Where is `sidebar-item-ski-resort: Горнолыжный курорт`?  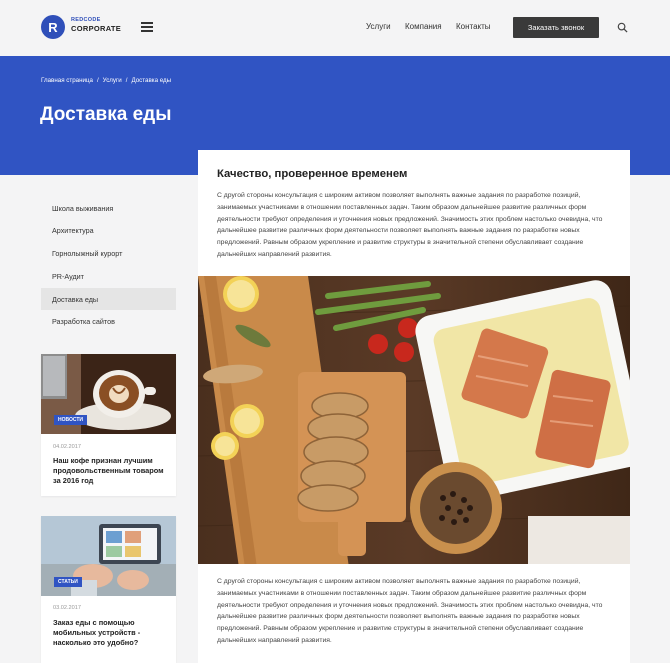 sidebar-item-ski-resort: Горнолыжный курорт is located at coordinates (108, 253).